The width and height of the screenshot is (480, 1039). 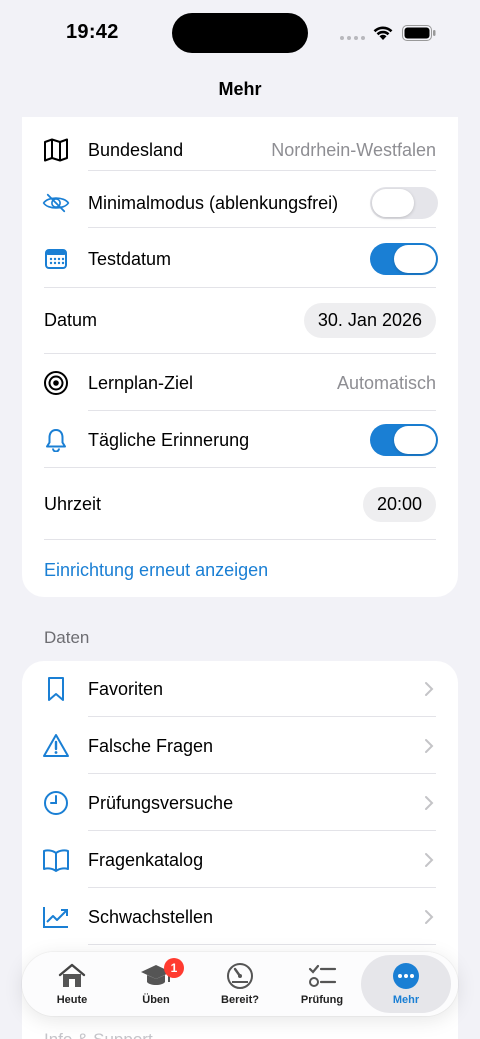 I want to click on more-icon, so click(x=406, y=976).